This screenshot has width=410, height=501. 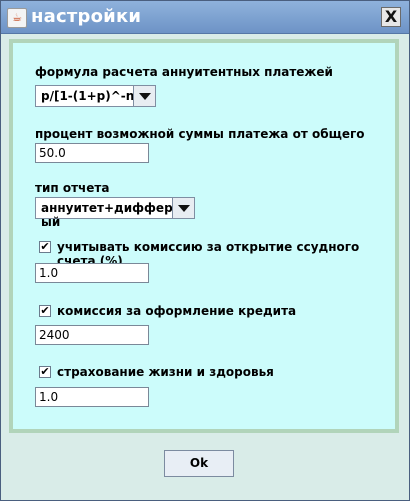 I want to click on titlebar: ☕ настройки X, so click(x=205, y=17).